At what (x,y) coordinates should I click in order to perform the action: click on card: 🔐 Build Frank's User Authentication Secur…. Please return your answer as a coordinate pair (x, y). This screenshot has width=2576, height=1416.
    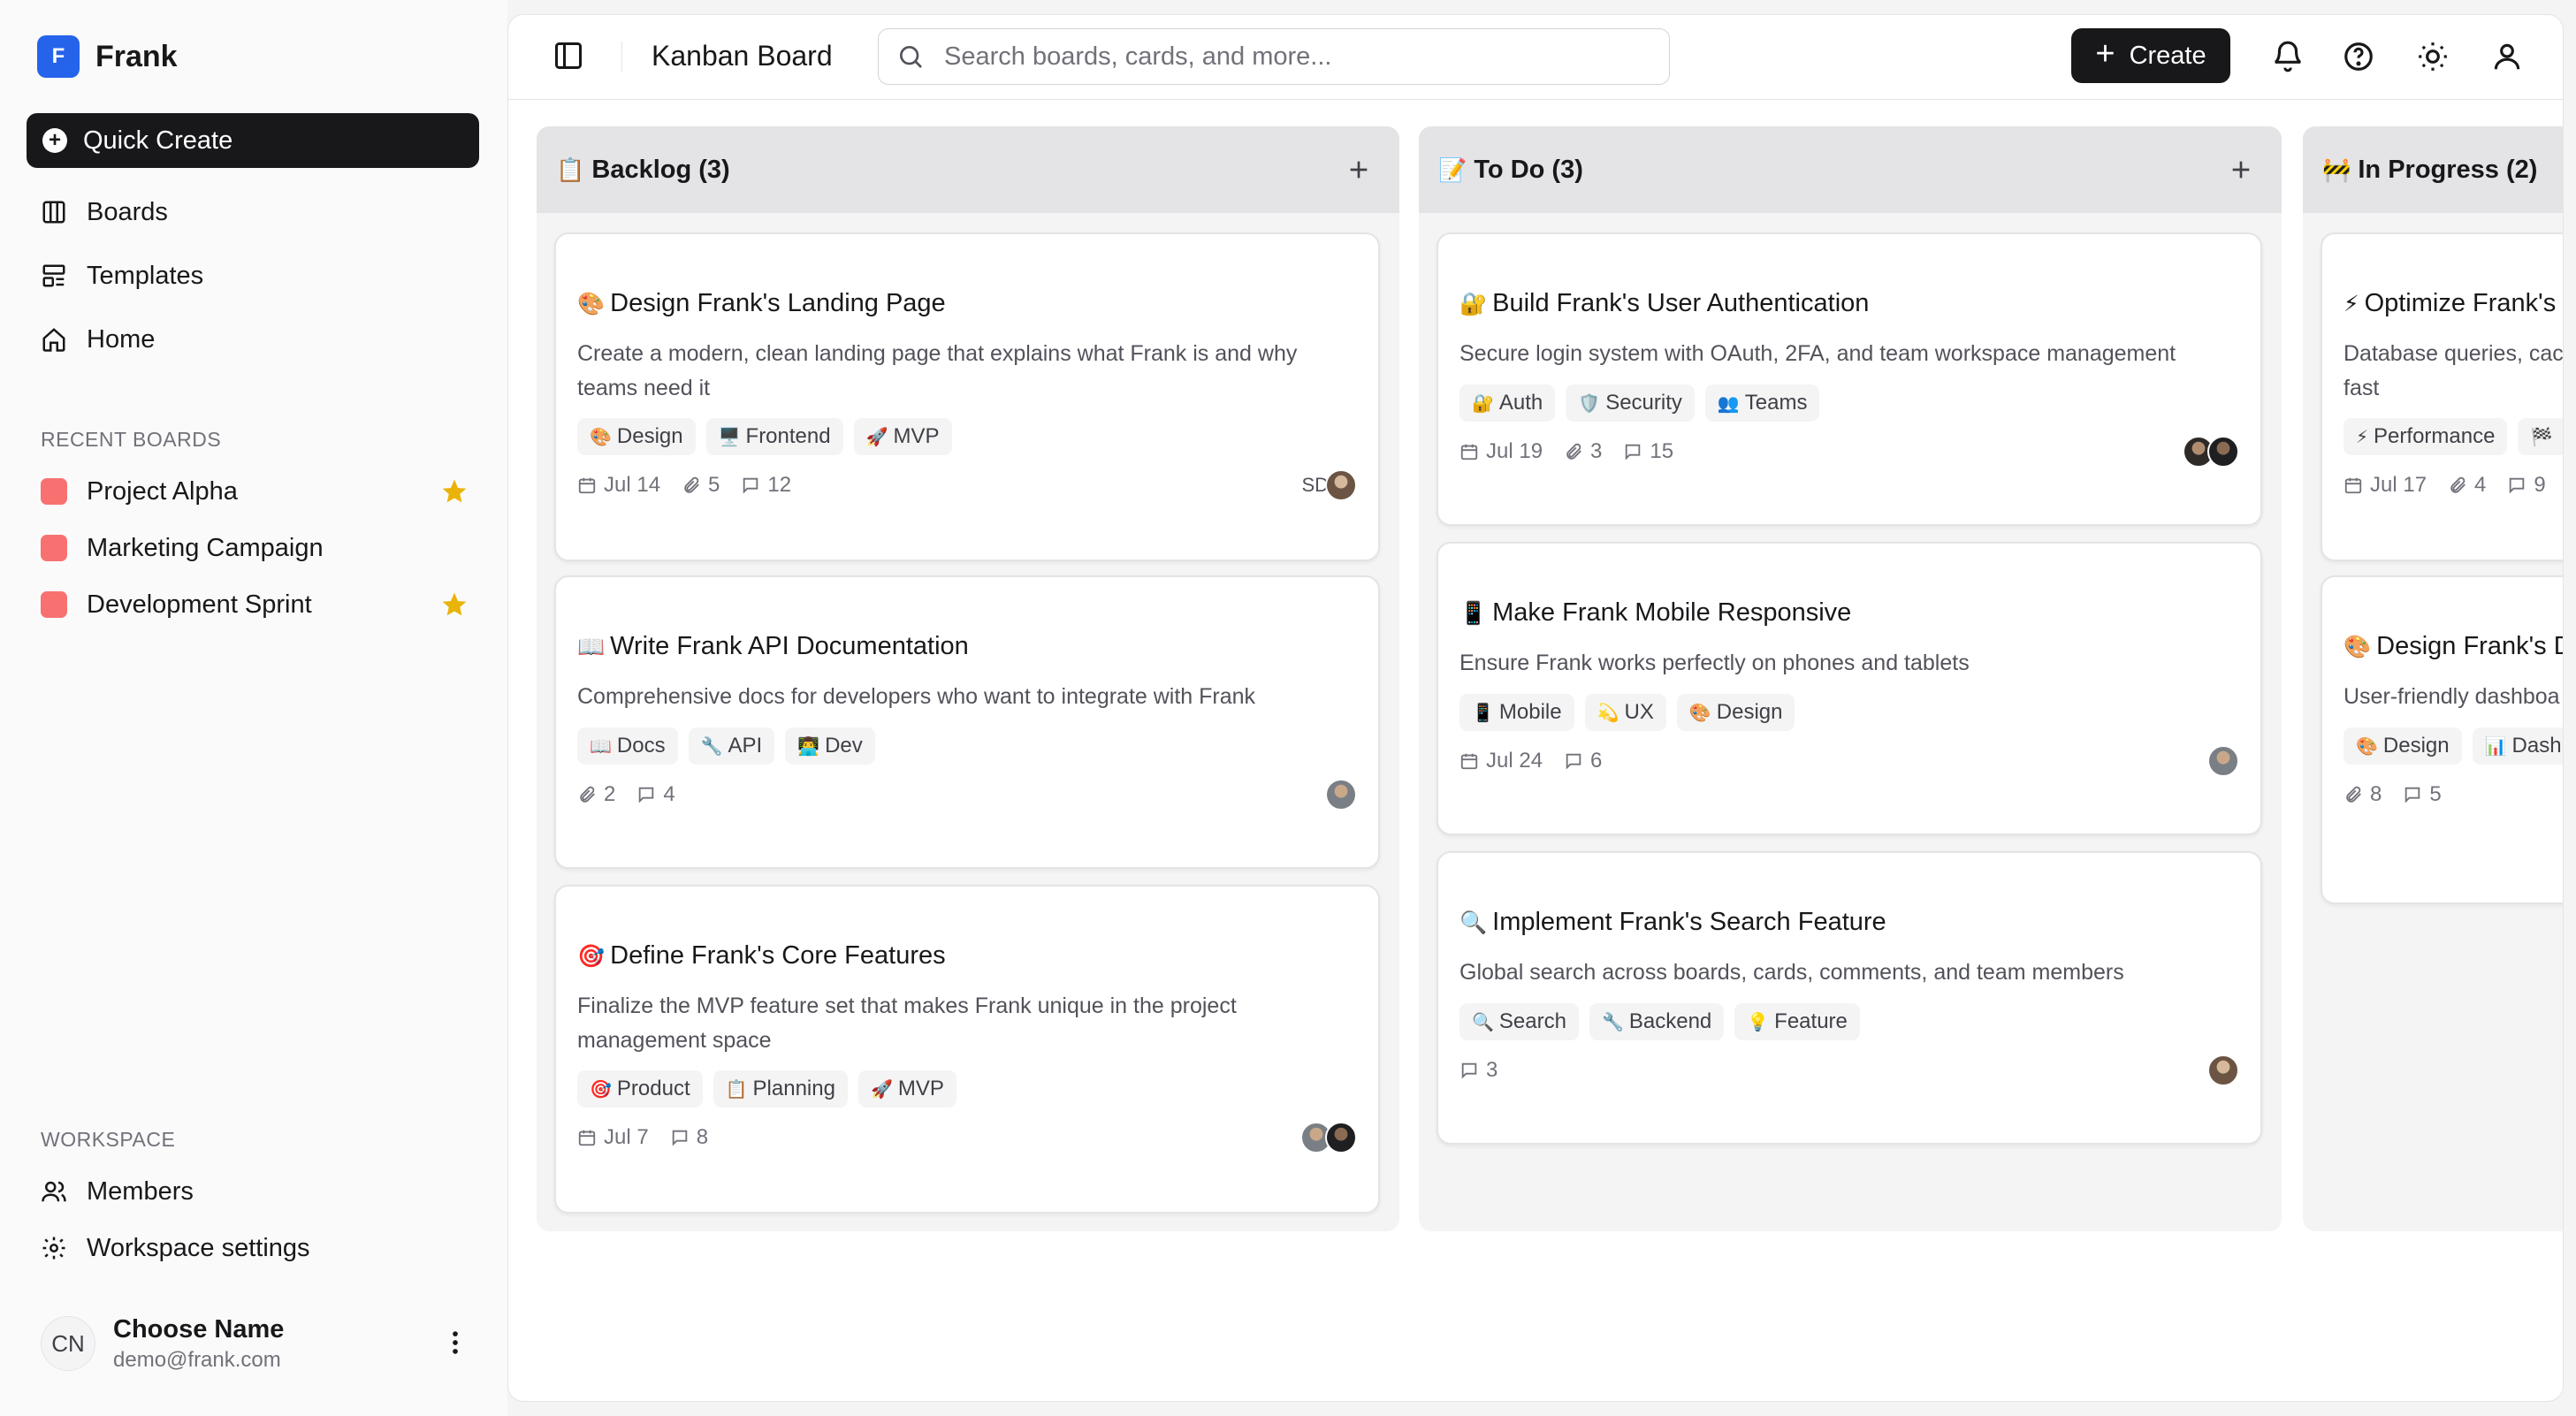
    Looking at the image, I should click on (1849, 379).